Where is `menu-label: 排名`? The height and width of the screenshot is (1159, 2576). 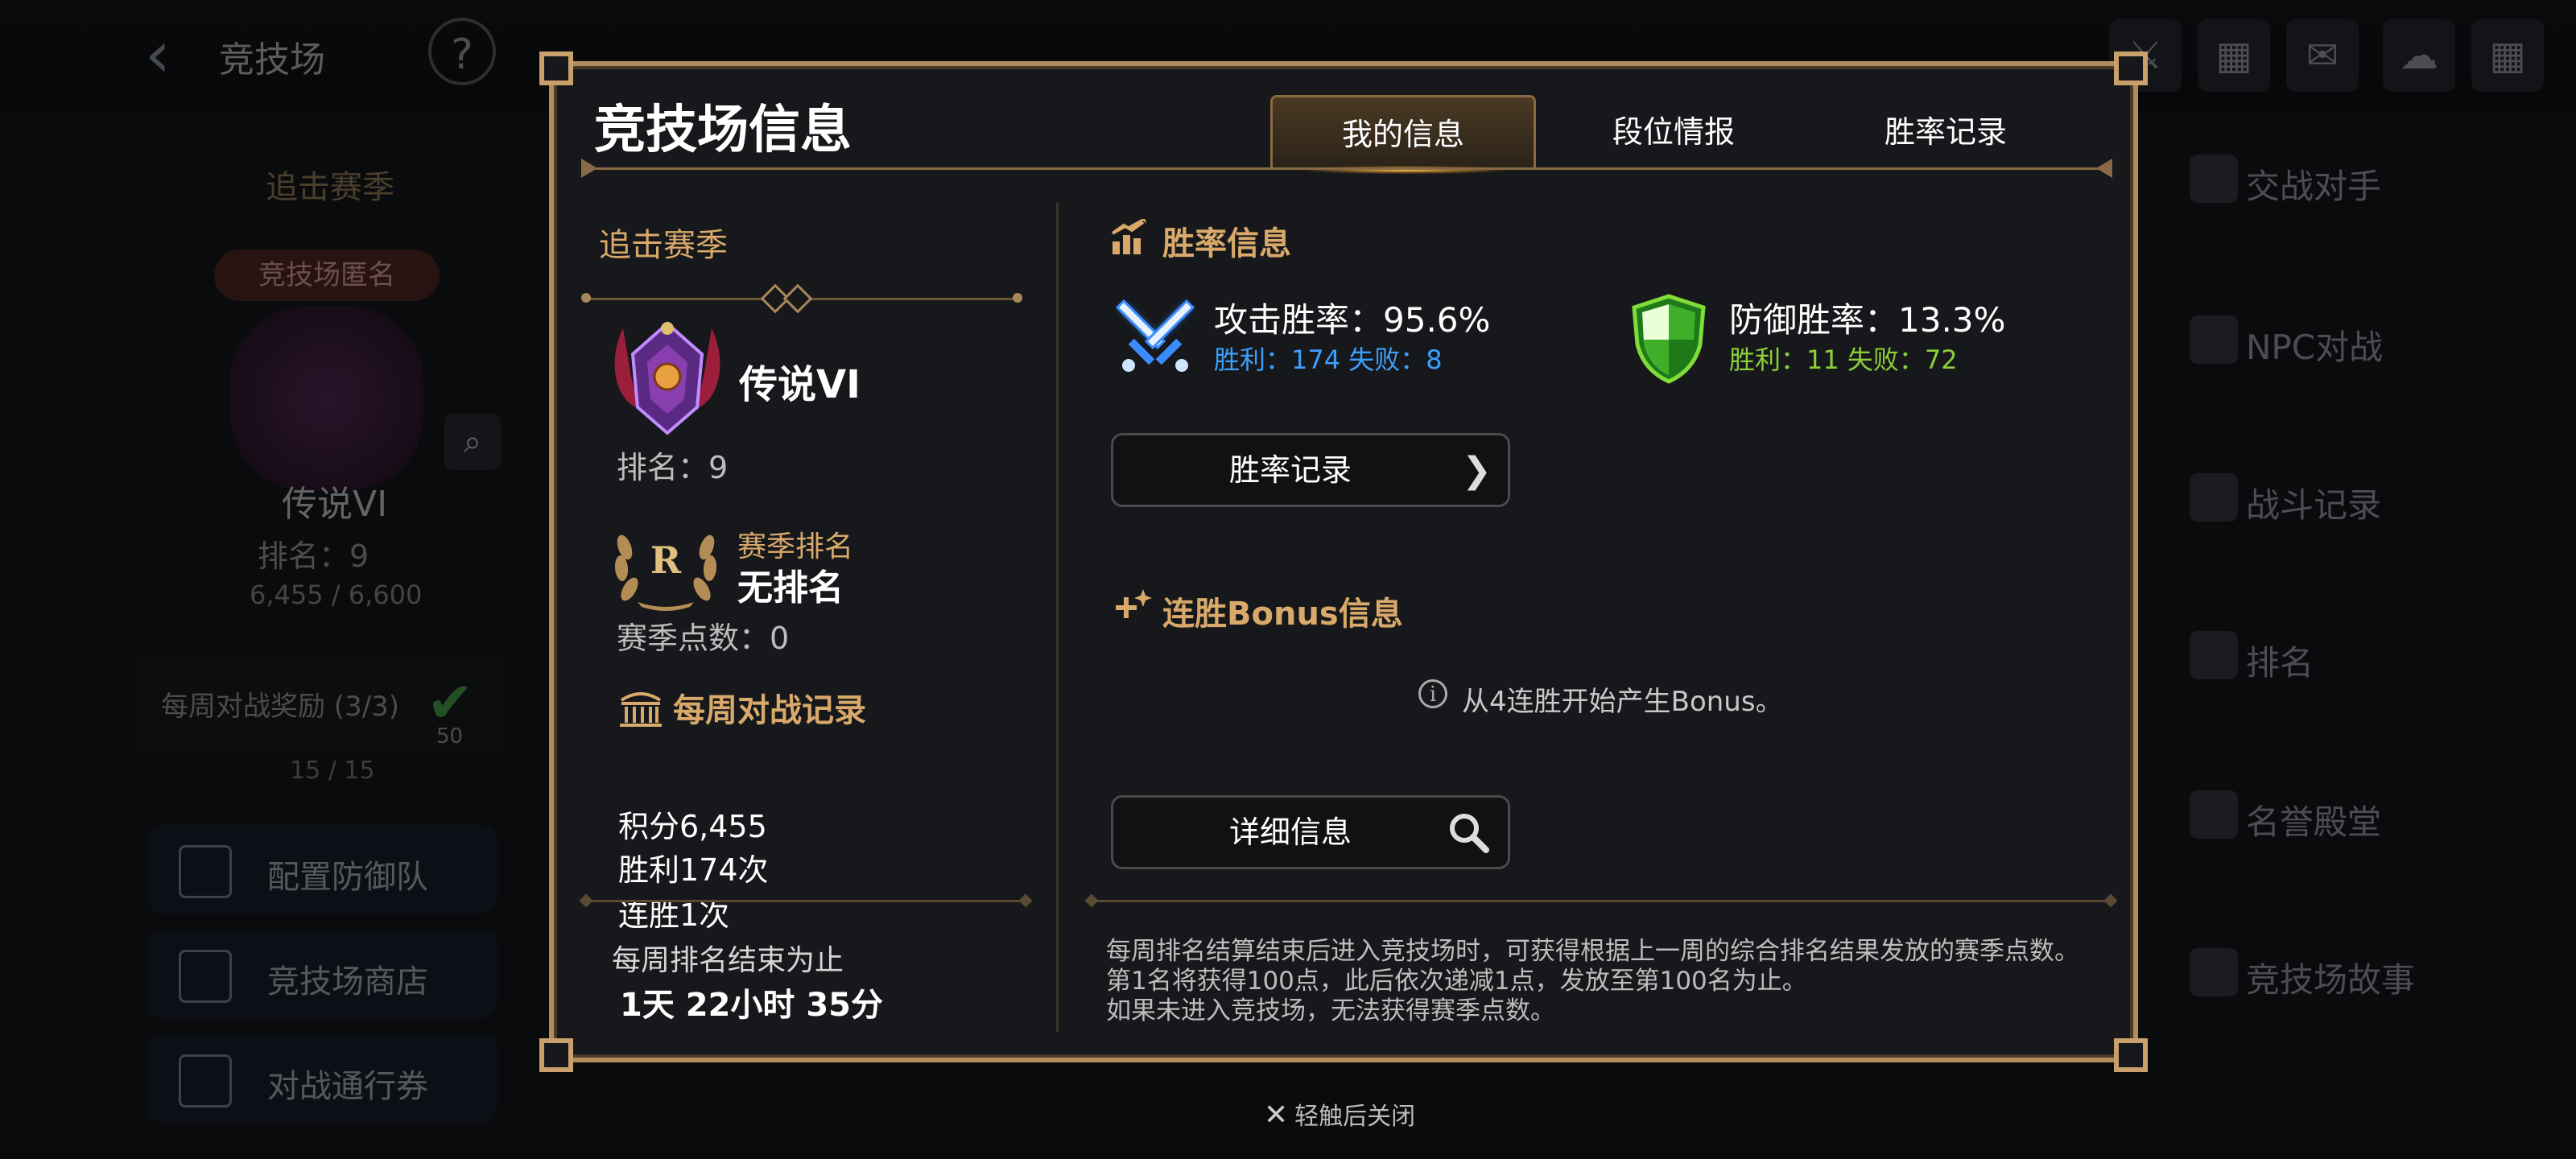
menu-label: 排名 is located at coordinates (2280, 663).